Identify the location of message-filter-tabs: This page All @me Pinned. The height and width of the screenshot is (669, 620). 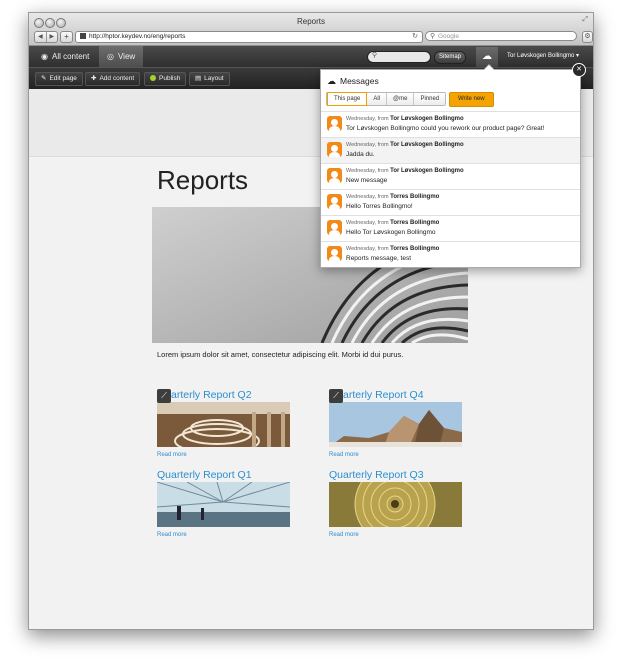
(386, 99).